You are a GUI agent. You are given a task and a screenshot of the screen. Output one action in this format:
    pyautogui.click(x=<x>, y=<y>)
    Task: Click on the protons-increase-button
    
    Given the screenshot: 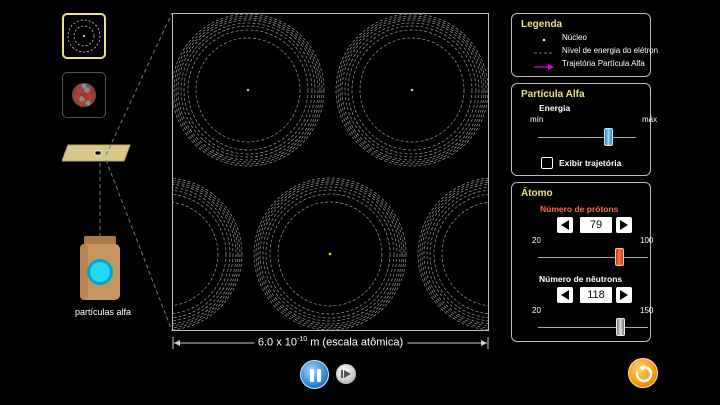 What is the action you would take?
    pyautogui.click(x=624, y=225)
    